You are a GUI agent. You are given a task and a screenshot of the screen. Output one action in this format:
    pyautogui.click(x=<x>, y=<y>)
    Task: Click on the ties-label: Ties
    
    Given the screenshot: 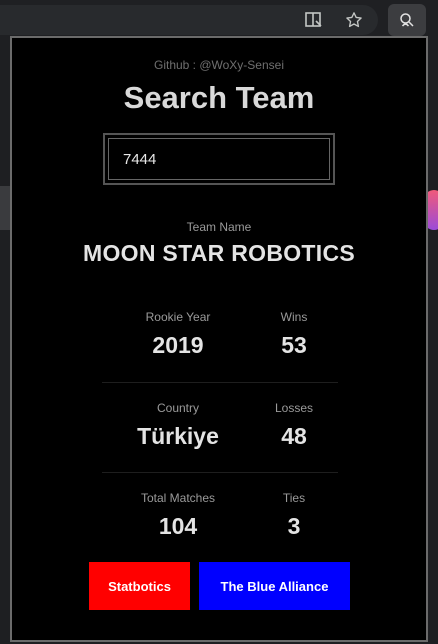 What is the action you would take?
    pyautogui.click(x=294, y=498)
    